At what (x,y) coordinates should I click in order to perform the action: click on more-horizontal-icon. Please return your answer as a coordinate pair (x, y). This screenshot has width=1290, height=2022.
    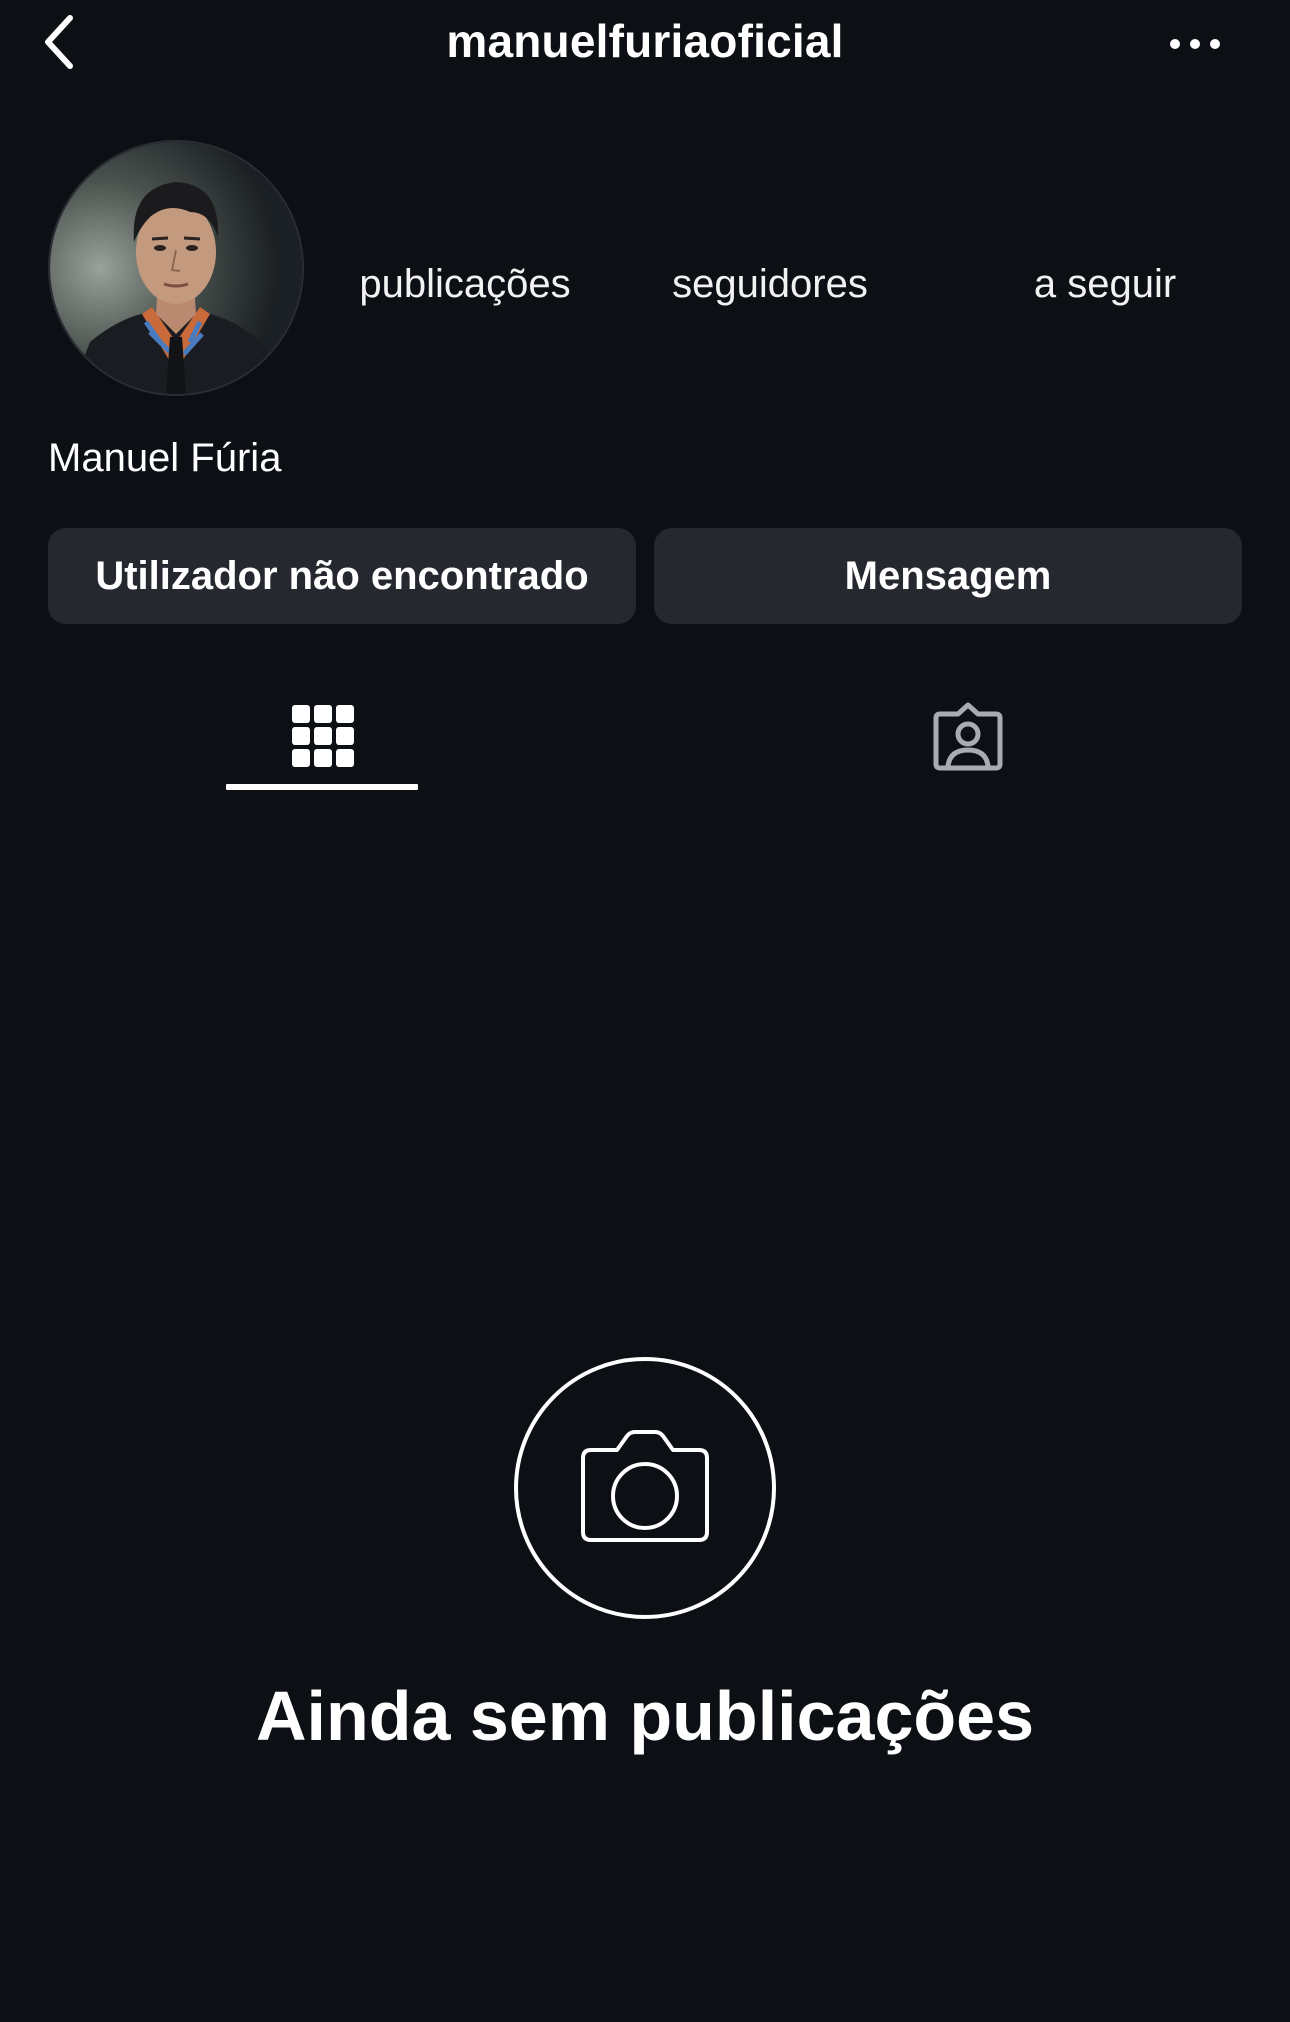
    Looking at the image, I should click on (1195, 44).